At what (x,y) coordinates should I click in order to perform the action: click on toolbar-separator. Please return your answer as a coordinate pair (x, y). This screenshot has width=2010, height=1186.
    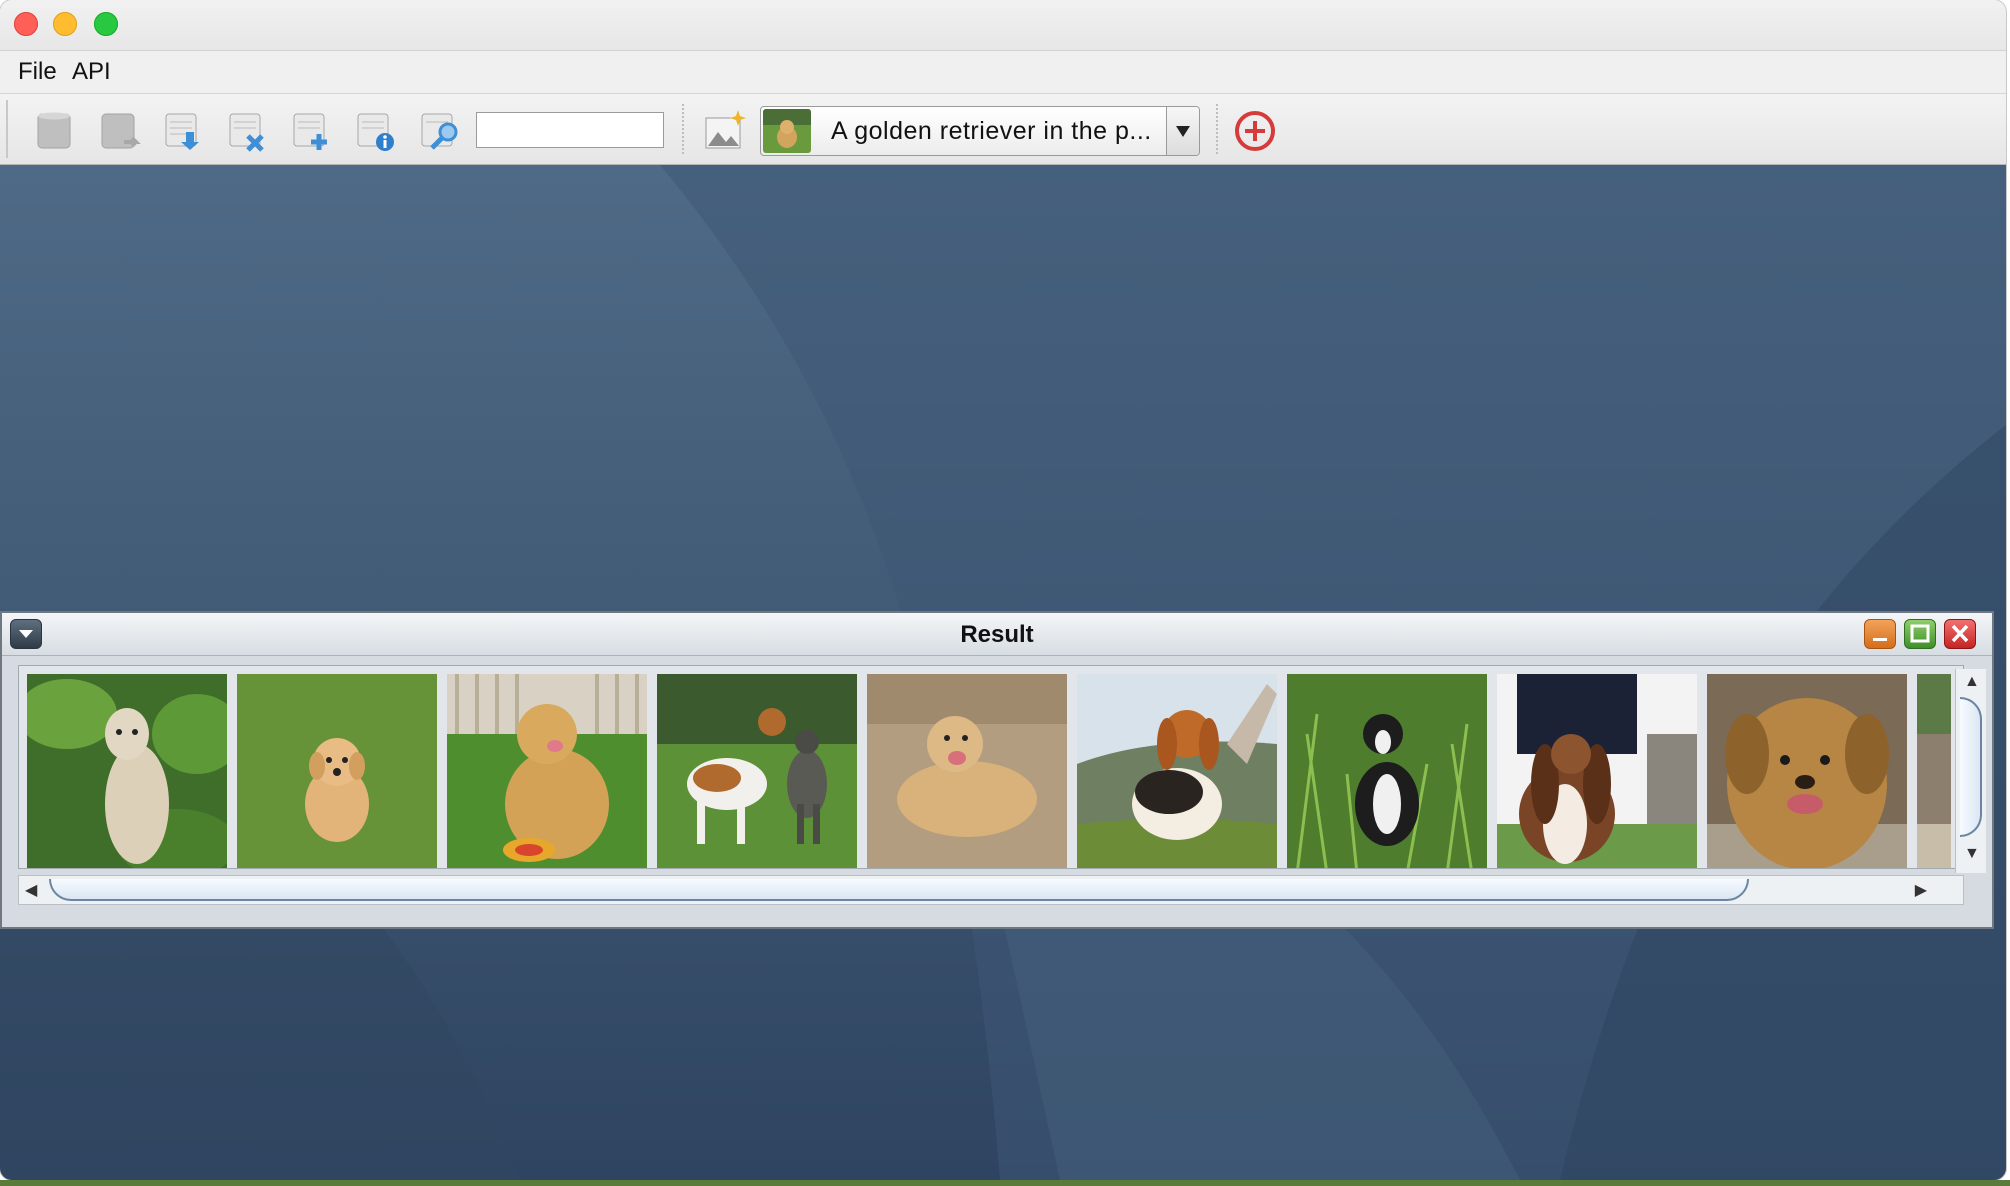
    Looking at the image, I should click on (683, 129).